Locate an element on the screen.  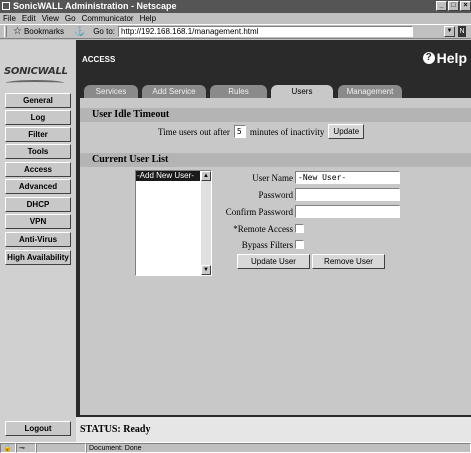
nav-tools: Tools is located at coordinates (38, 151).